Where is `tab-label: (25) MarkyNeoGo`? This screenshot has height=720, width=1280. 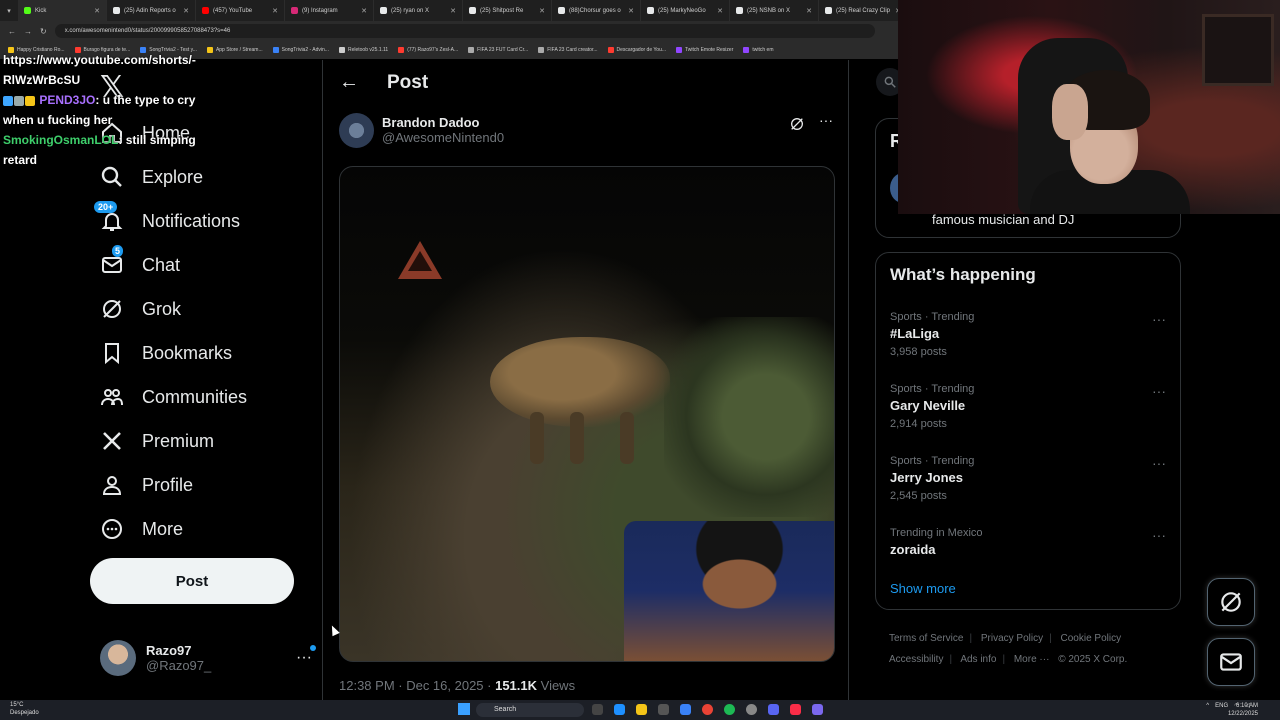 tab-label: (25) MarkyNeoGo is located at coordinates (682, 10).